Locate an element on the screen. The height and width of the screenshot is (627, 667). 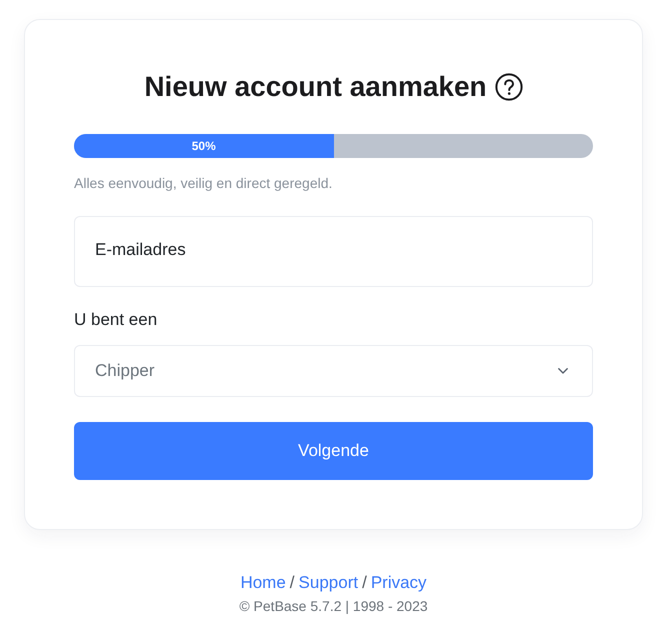
field-label: U bent een is located at coordinates (116, 320).